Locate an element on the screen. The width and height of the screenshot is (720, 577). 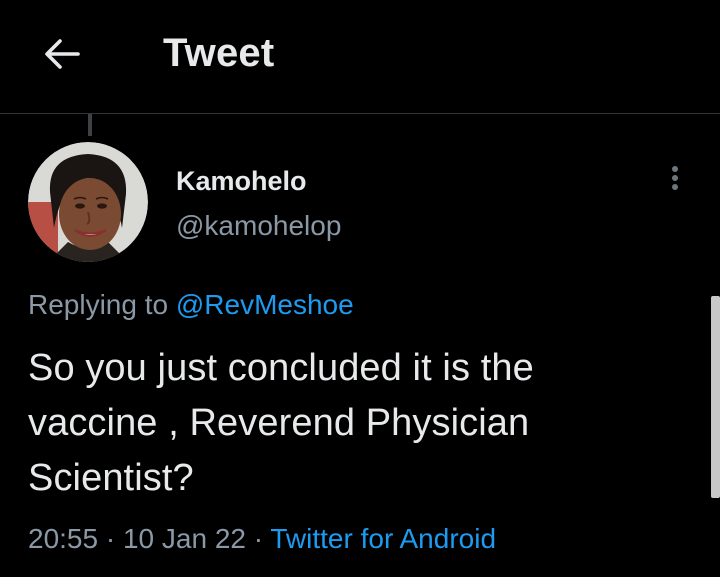
tweet-text-line: vaccine , Reverend Physician is located at coordinates (279, 423).